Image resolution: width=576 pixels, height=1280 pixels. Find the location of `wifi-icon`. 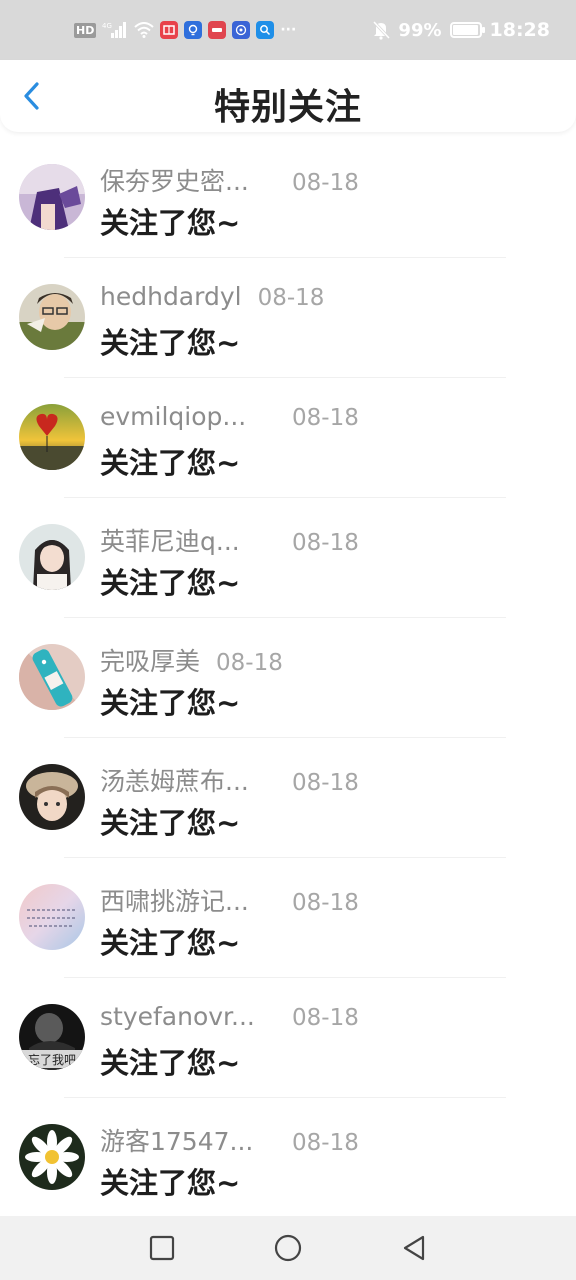

wifi-icon is located at coordinates (144, 30).